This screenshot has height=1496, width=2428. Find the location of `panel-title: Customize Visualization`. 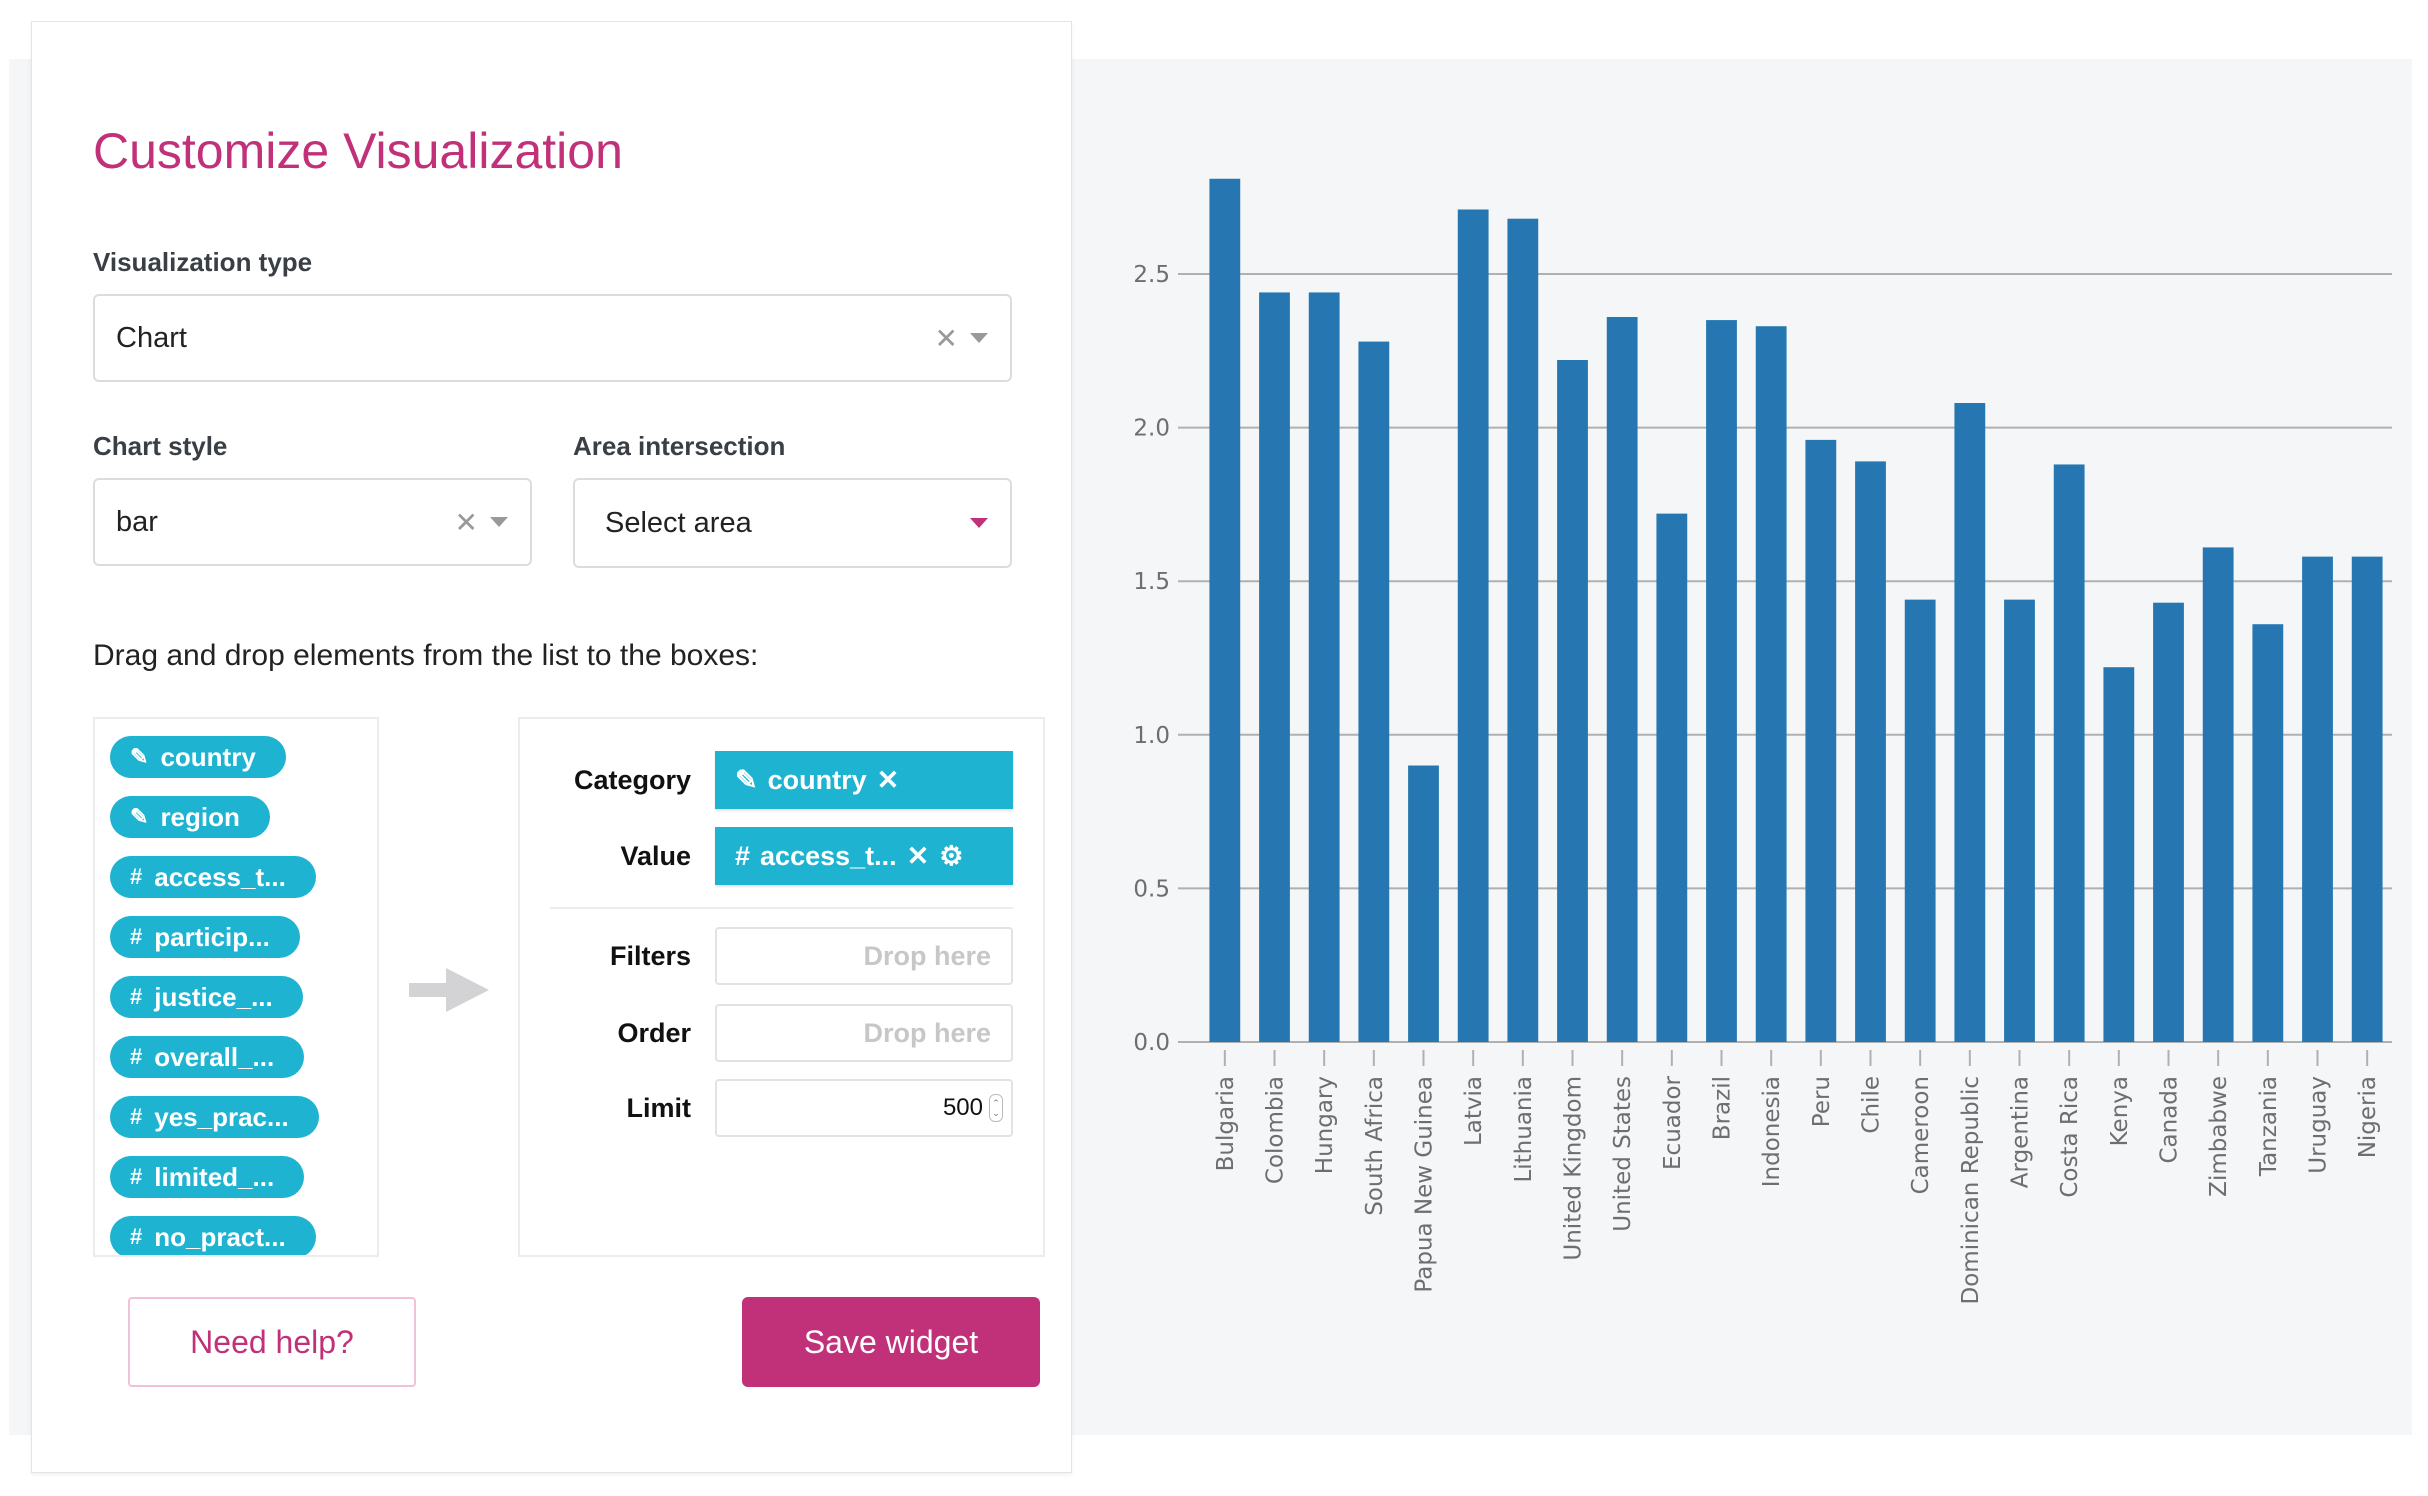

panel-title: Customize Visualization is located at coordinates (358, 151).